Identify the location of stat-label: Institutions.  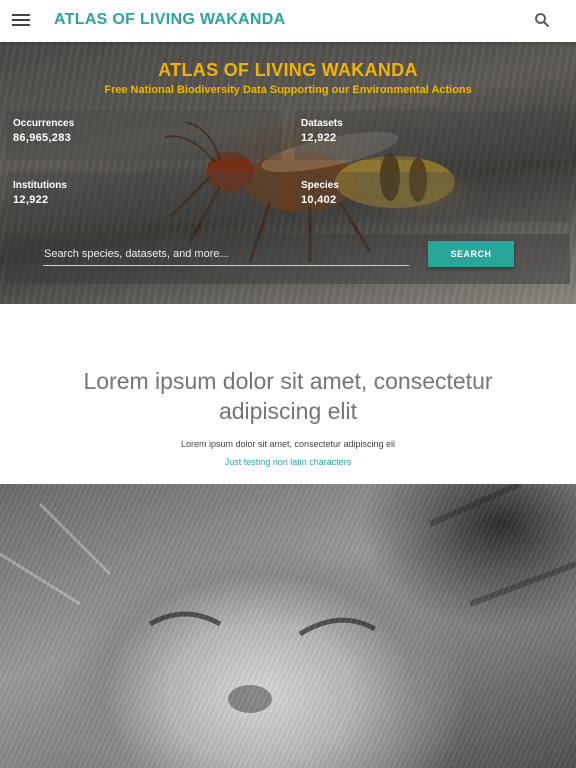
(40, 185).